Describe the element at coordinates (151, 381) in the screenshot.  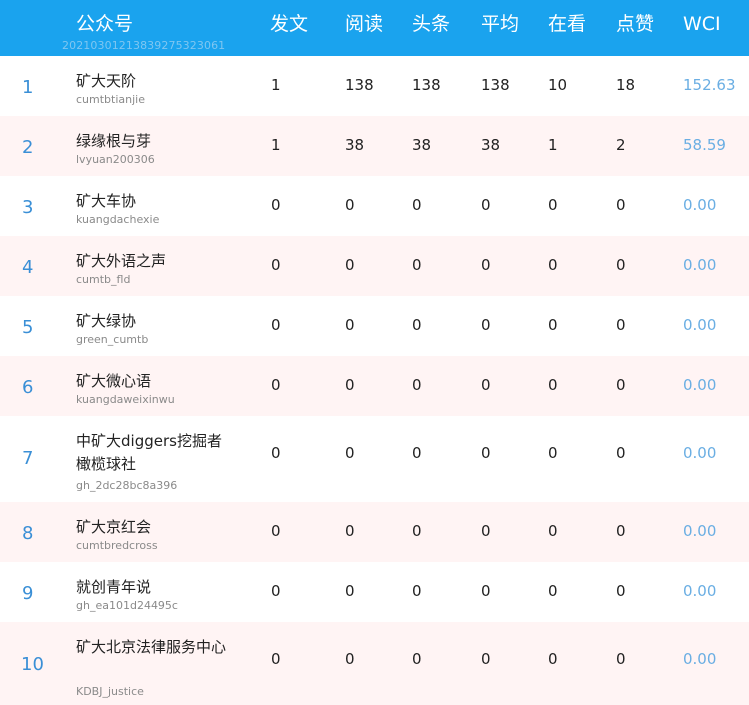
I see `account-name: 矿大微心语` at that location.